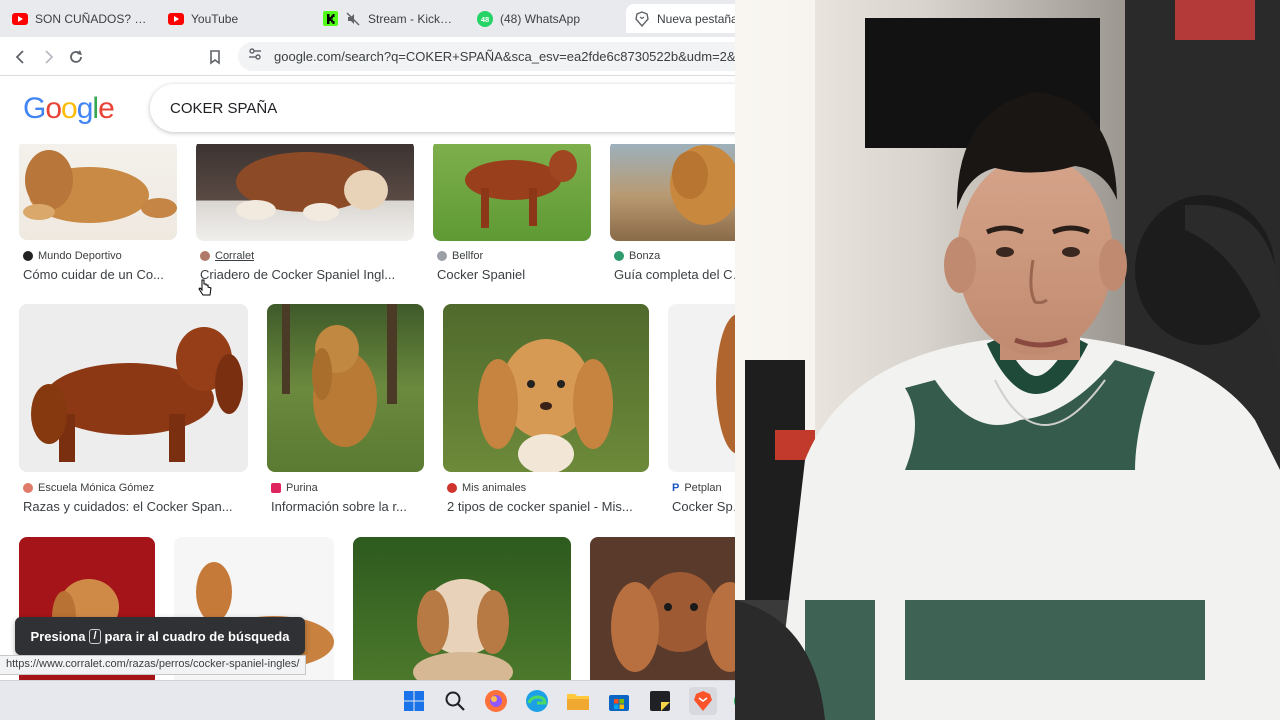 The width and height of the screenshot is (1280, 720). Describe the element at coordinates (330, 19) in the screenshot. I see `kick-icon` at that location.